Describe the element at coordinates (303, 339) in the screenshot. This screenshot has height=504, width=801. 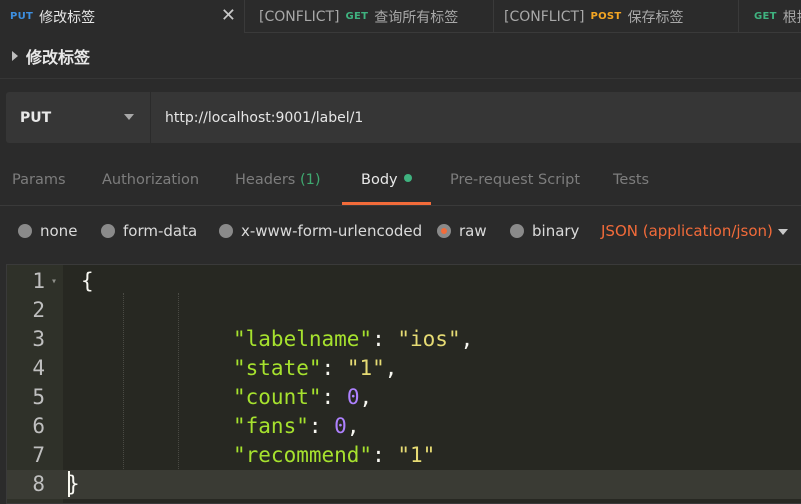
I see `code-token: "labelname"` at that location.